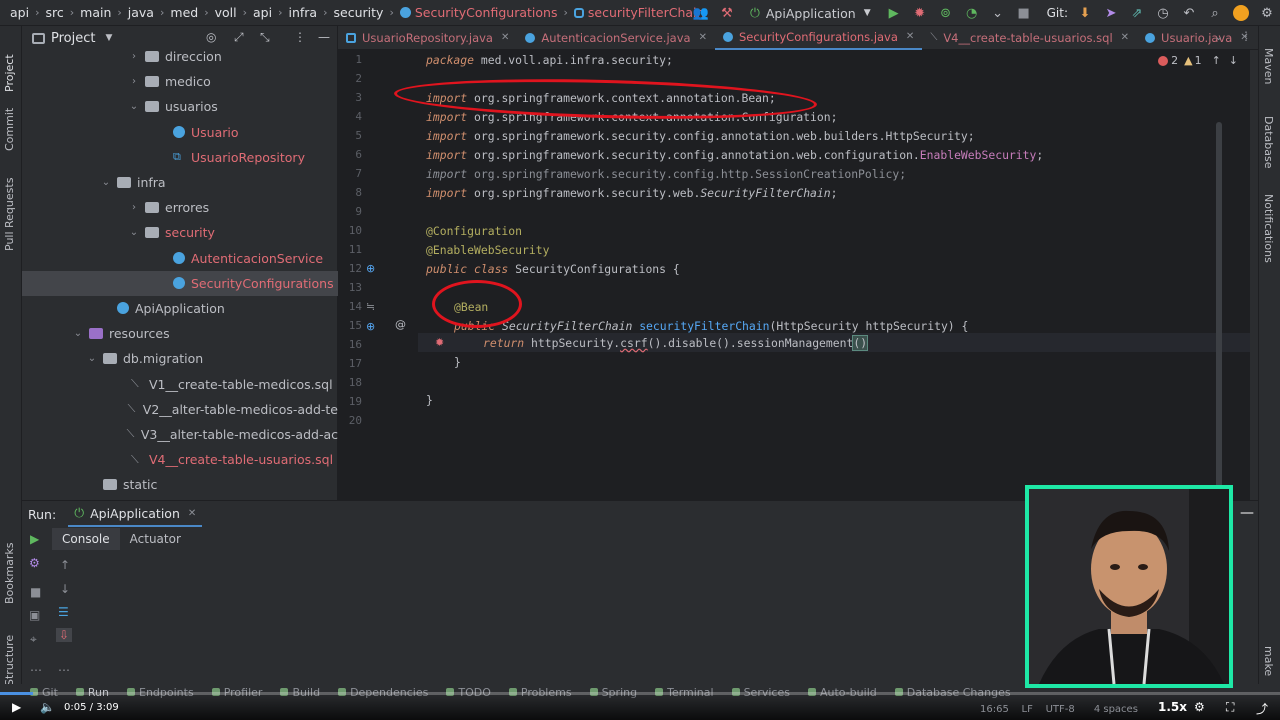 This screenshot has height=720, width=1280. I want to click on rollback-icon: ↶, so click(1189, 13).